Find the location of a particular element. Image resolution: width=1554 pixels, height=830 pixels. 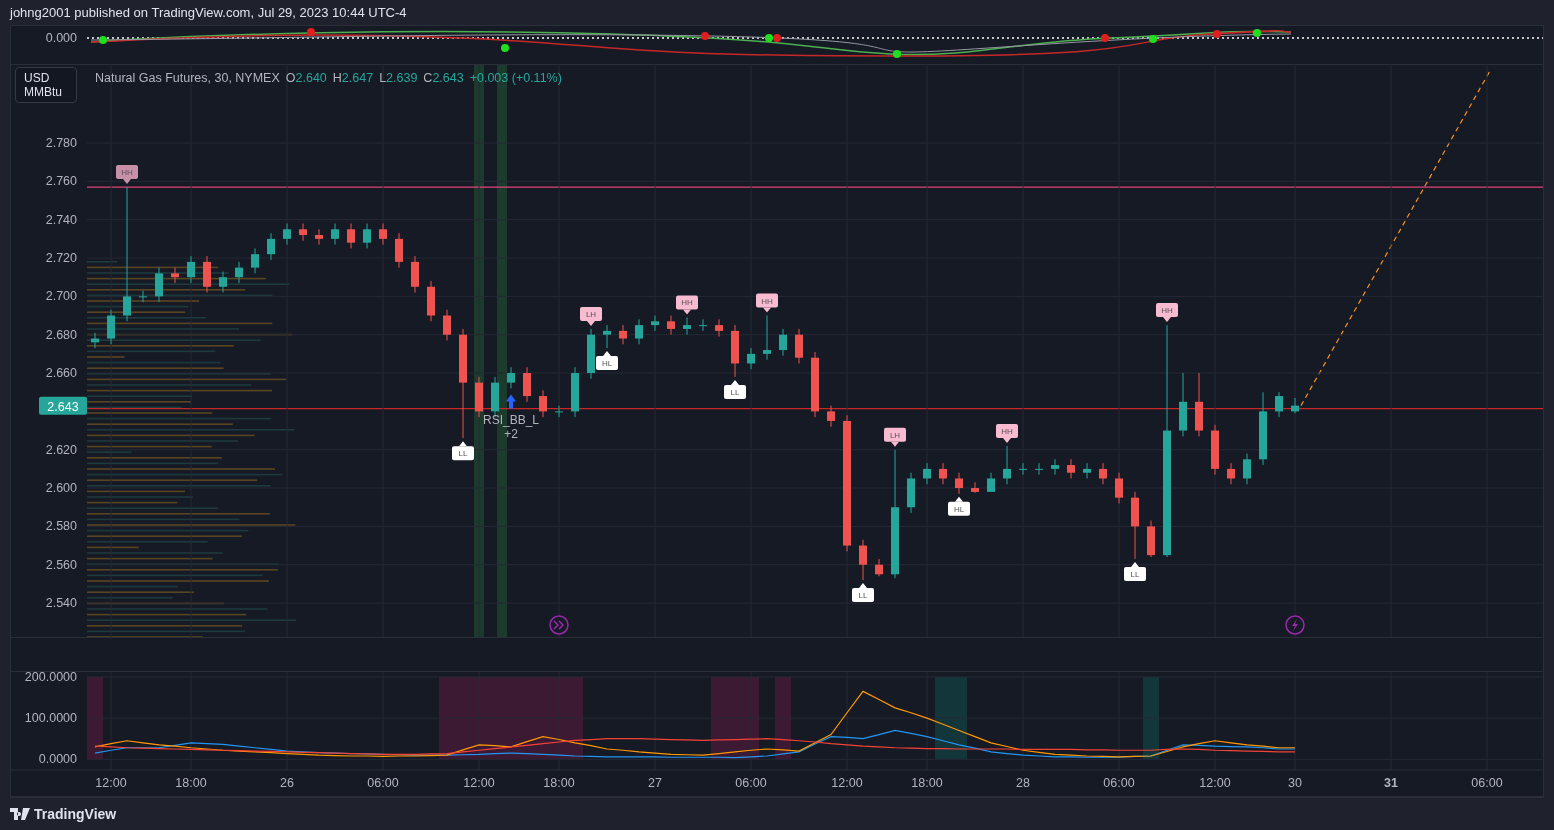

axis-label: 2.660 is located at coordinates (61, 373).